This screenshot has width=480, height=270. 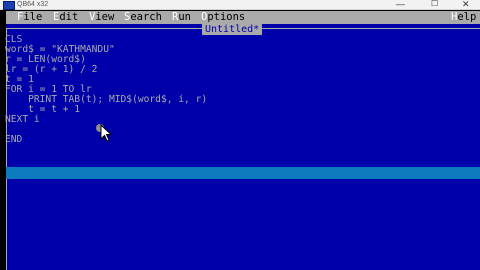 I want to click on menu-search: Search, so click(x=143, y=17).